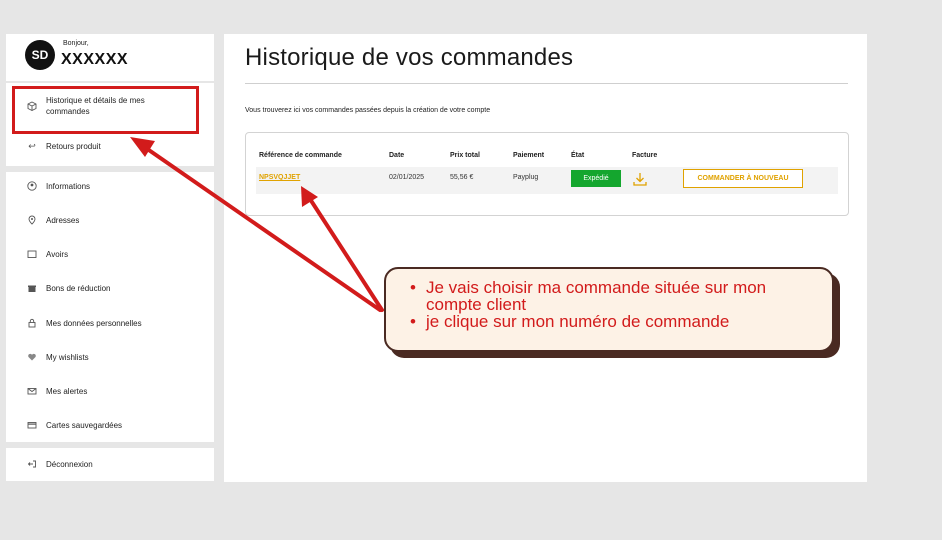  What do you see at coordinates (743, 178) in the screenshot?
I see `reorder-button: COMMANDER À NOUVEAU` at bounding box center [743, 178].